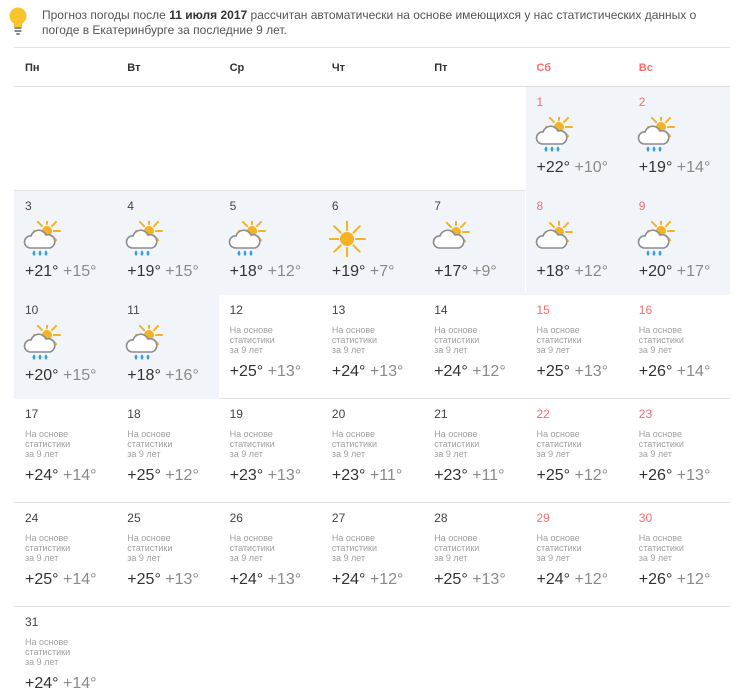 The width and height of the screenshot is (740, 699). I want to click on day-cell: 18 На основе статистики за 9 лет +25° +12°, so click(167, 451).